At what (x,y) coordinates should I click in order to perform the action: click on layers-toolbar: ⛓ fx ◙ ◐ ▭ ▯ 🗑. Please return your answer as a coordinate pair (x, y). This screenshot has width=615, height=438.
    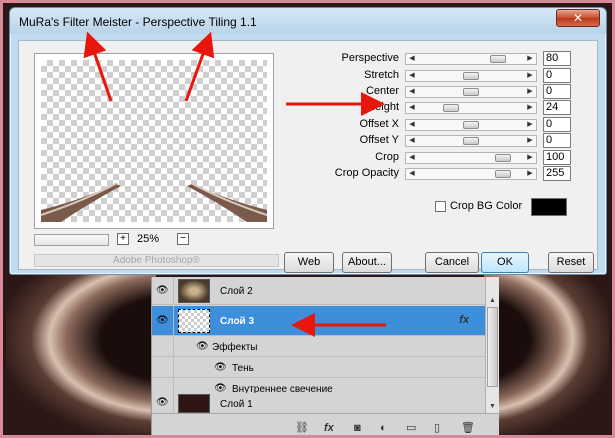
    Looking at the image, I should click on (325, 424).